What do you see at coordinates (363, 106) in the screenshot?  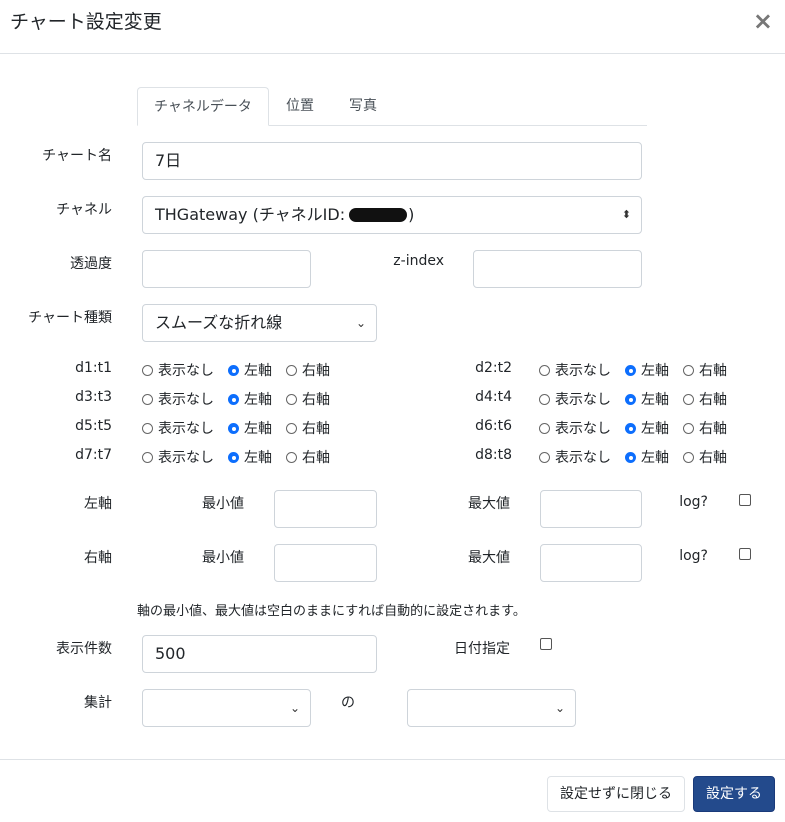 I see `tab-photo: 写真` at bounding box center [363, 106].